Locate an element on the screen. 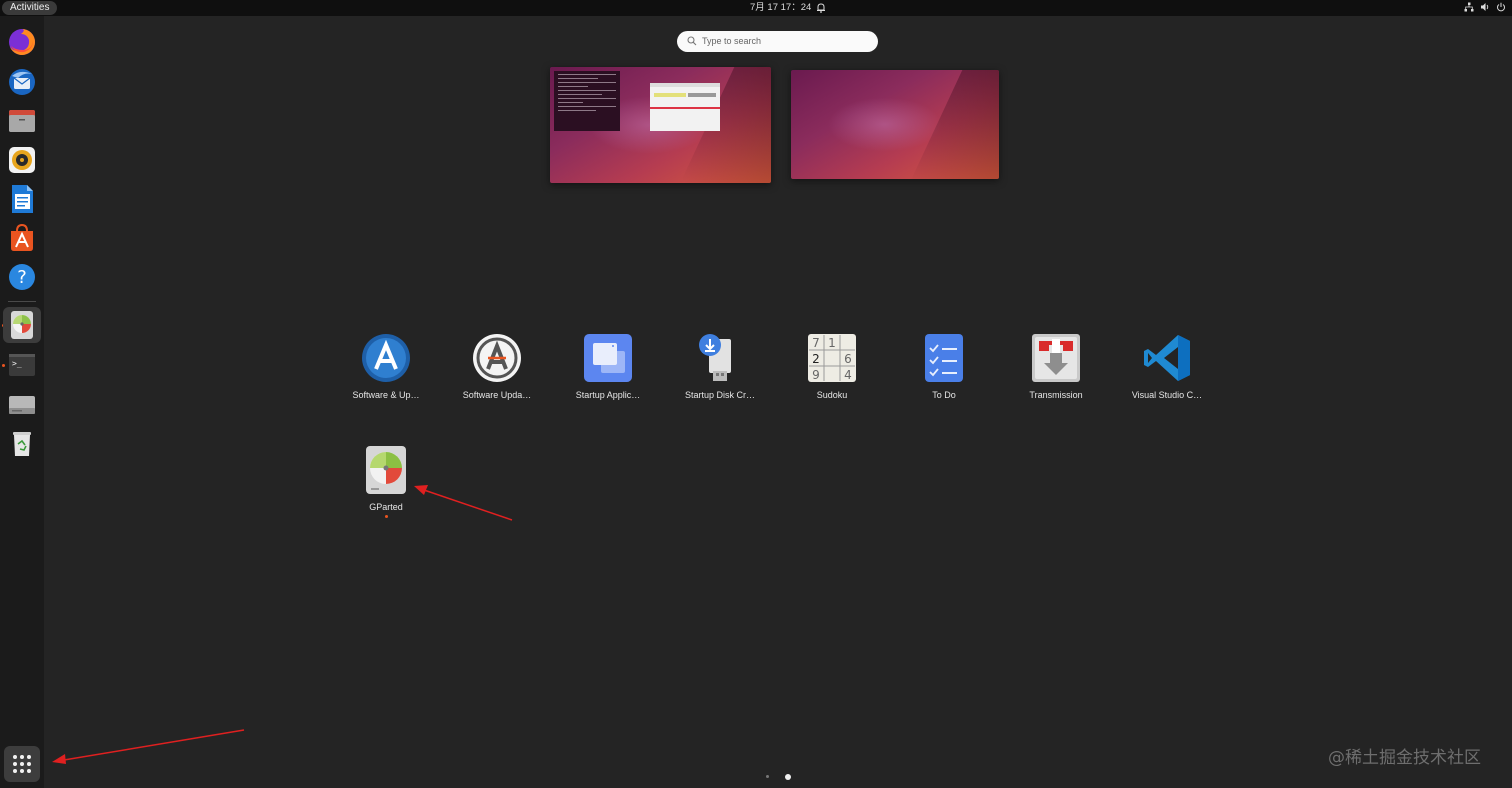  document-icon is located at coordinates (22, 199).